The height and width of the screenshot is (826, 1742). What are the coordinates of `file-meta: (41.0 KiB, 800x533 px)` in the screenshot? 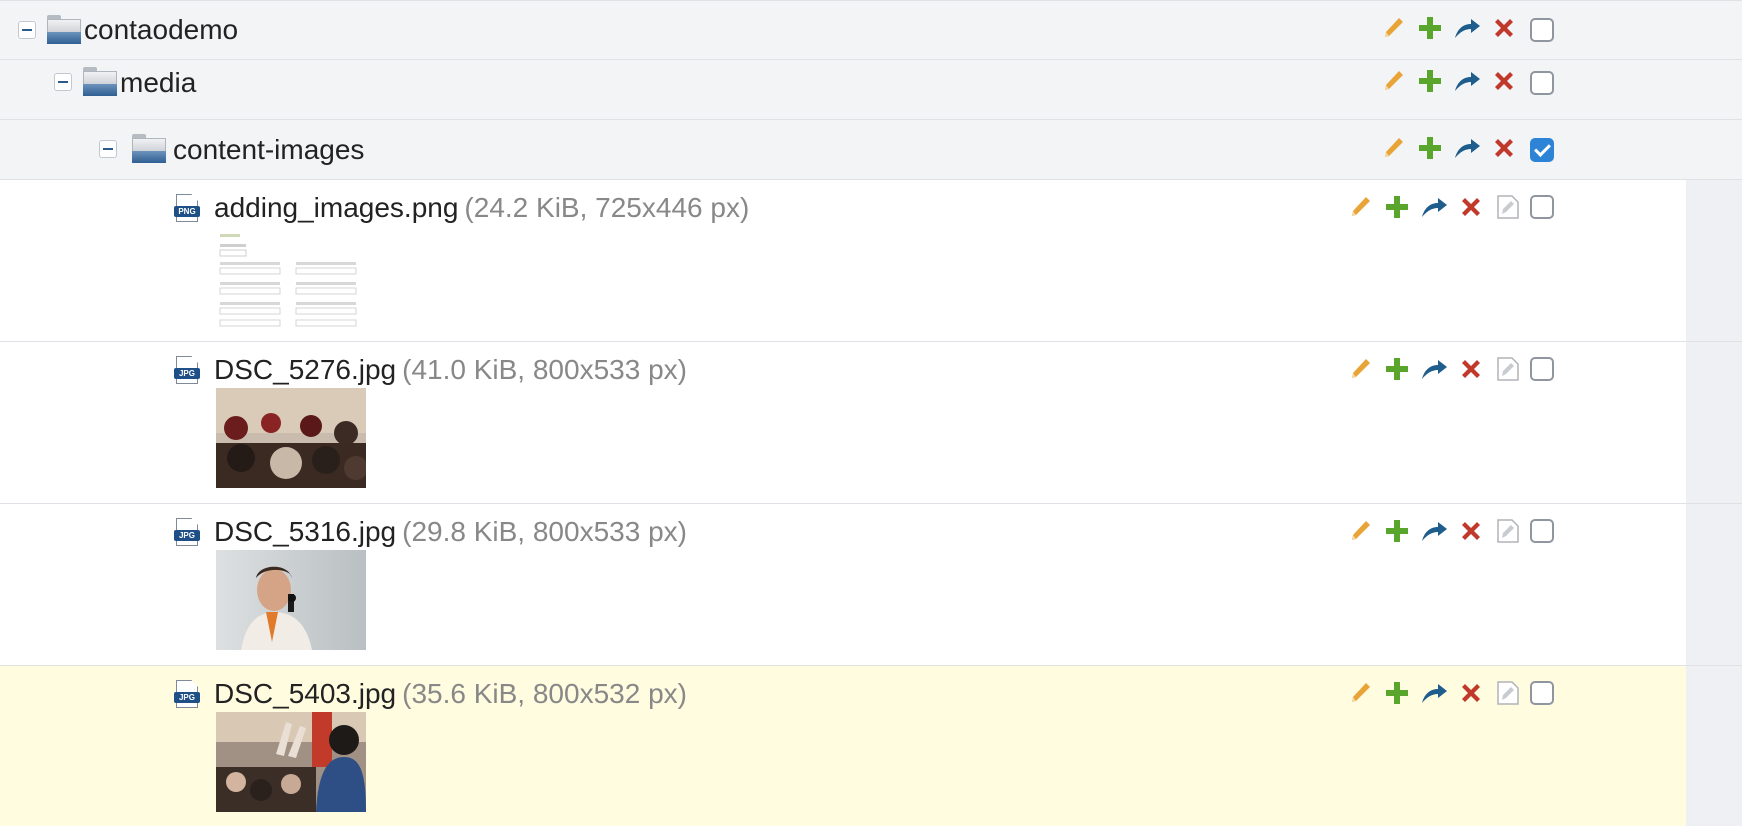 It's located at (544, 369).